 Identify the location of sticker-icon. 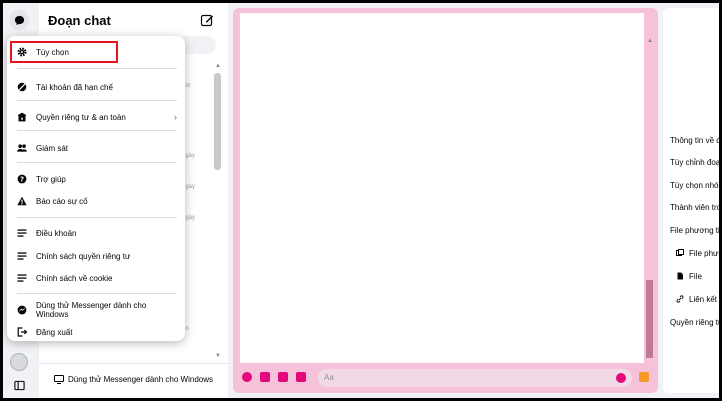
(283, 377).